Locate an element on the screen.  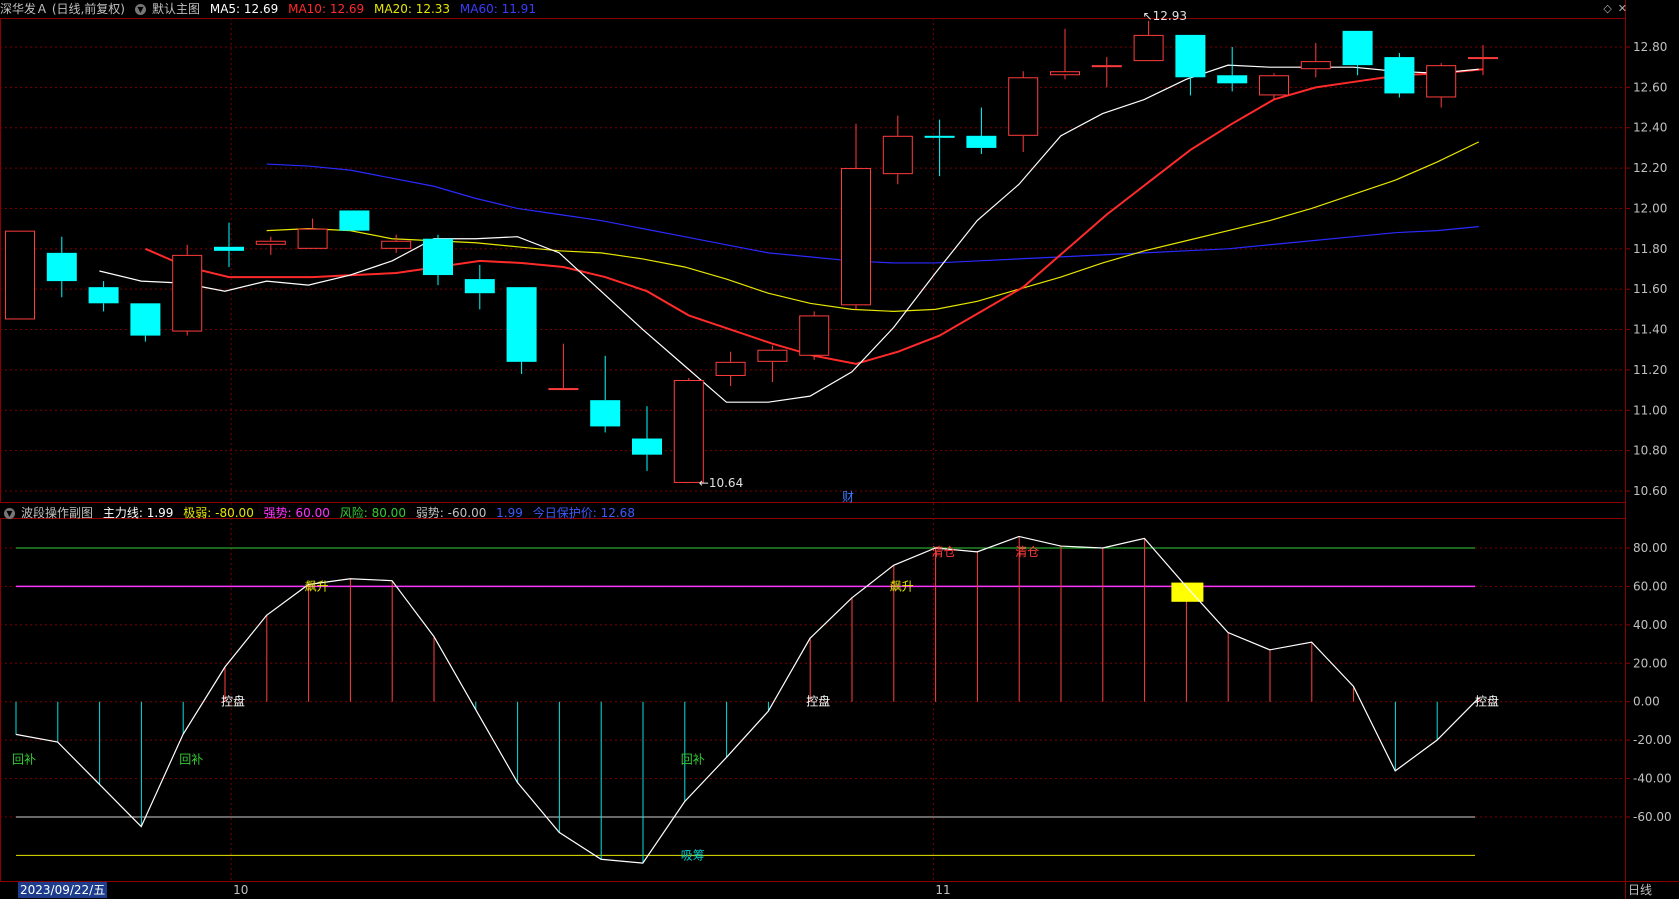
weak-indicator: 弱势: -60.00 is located at coordinates (451, 513).